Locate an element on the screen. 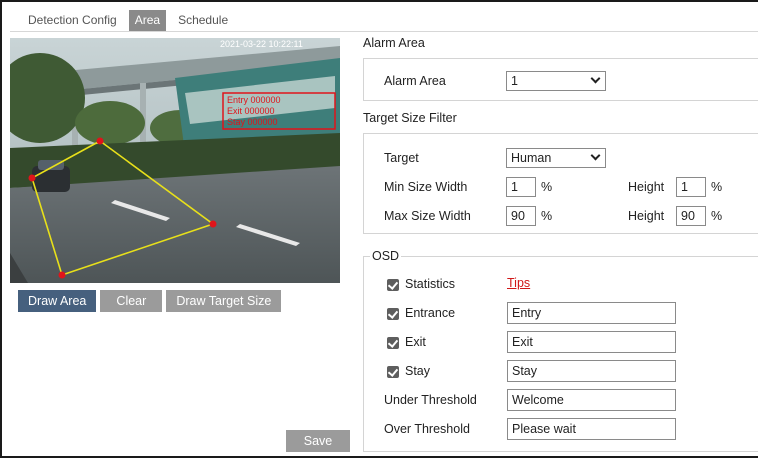 Image resolution: width=758 pixels, height=458 pixels. alarm-area-select-value: 1 is located at coordinates (514, 81).